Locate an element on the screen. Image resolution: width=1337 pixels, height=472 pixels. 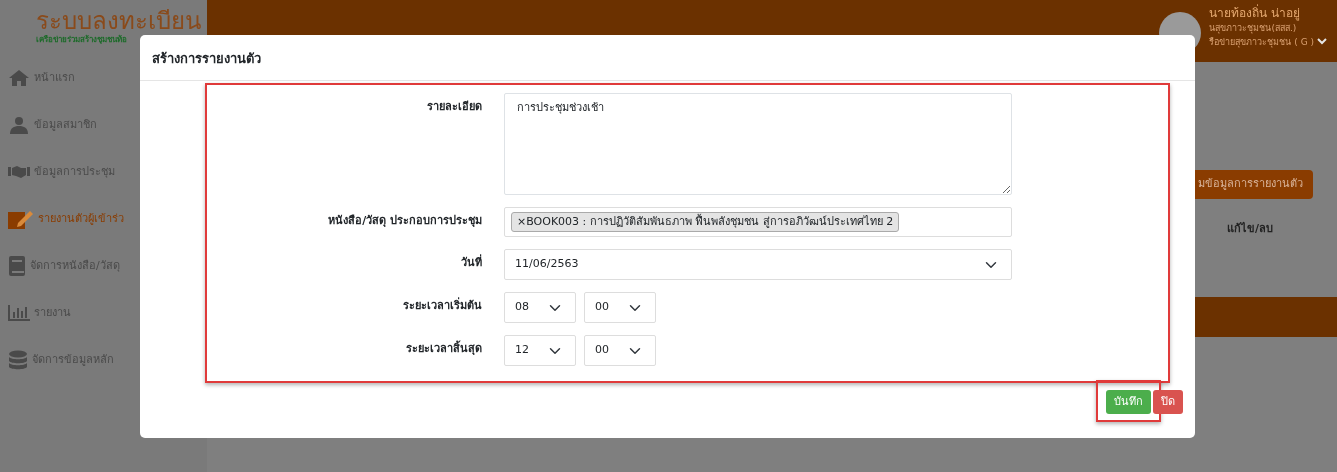
field-label: หนังสือ/วัสดุ ประกอบการประชุม is located at coordinates (404, 221).